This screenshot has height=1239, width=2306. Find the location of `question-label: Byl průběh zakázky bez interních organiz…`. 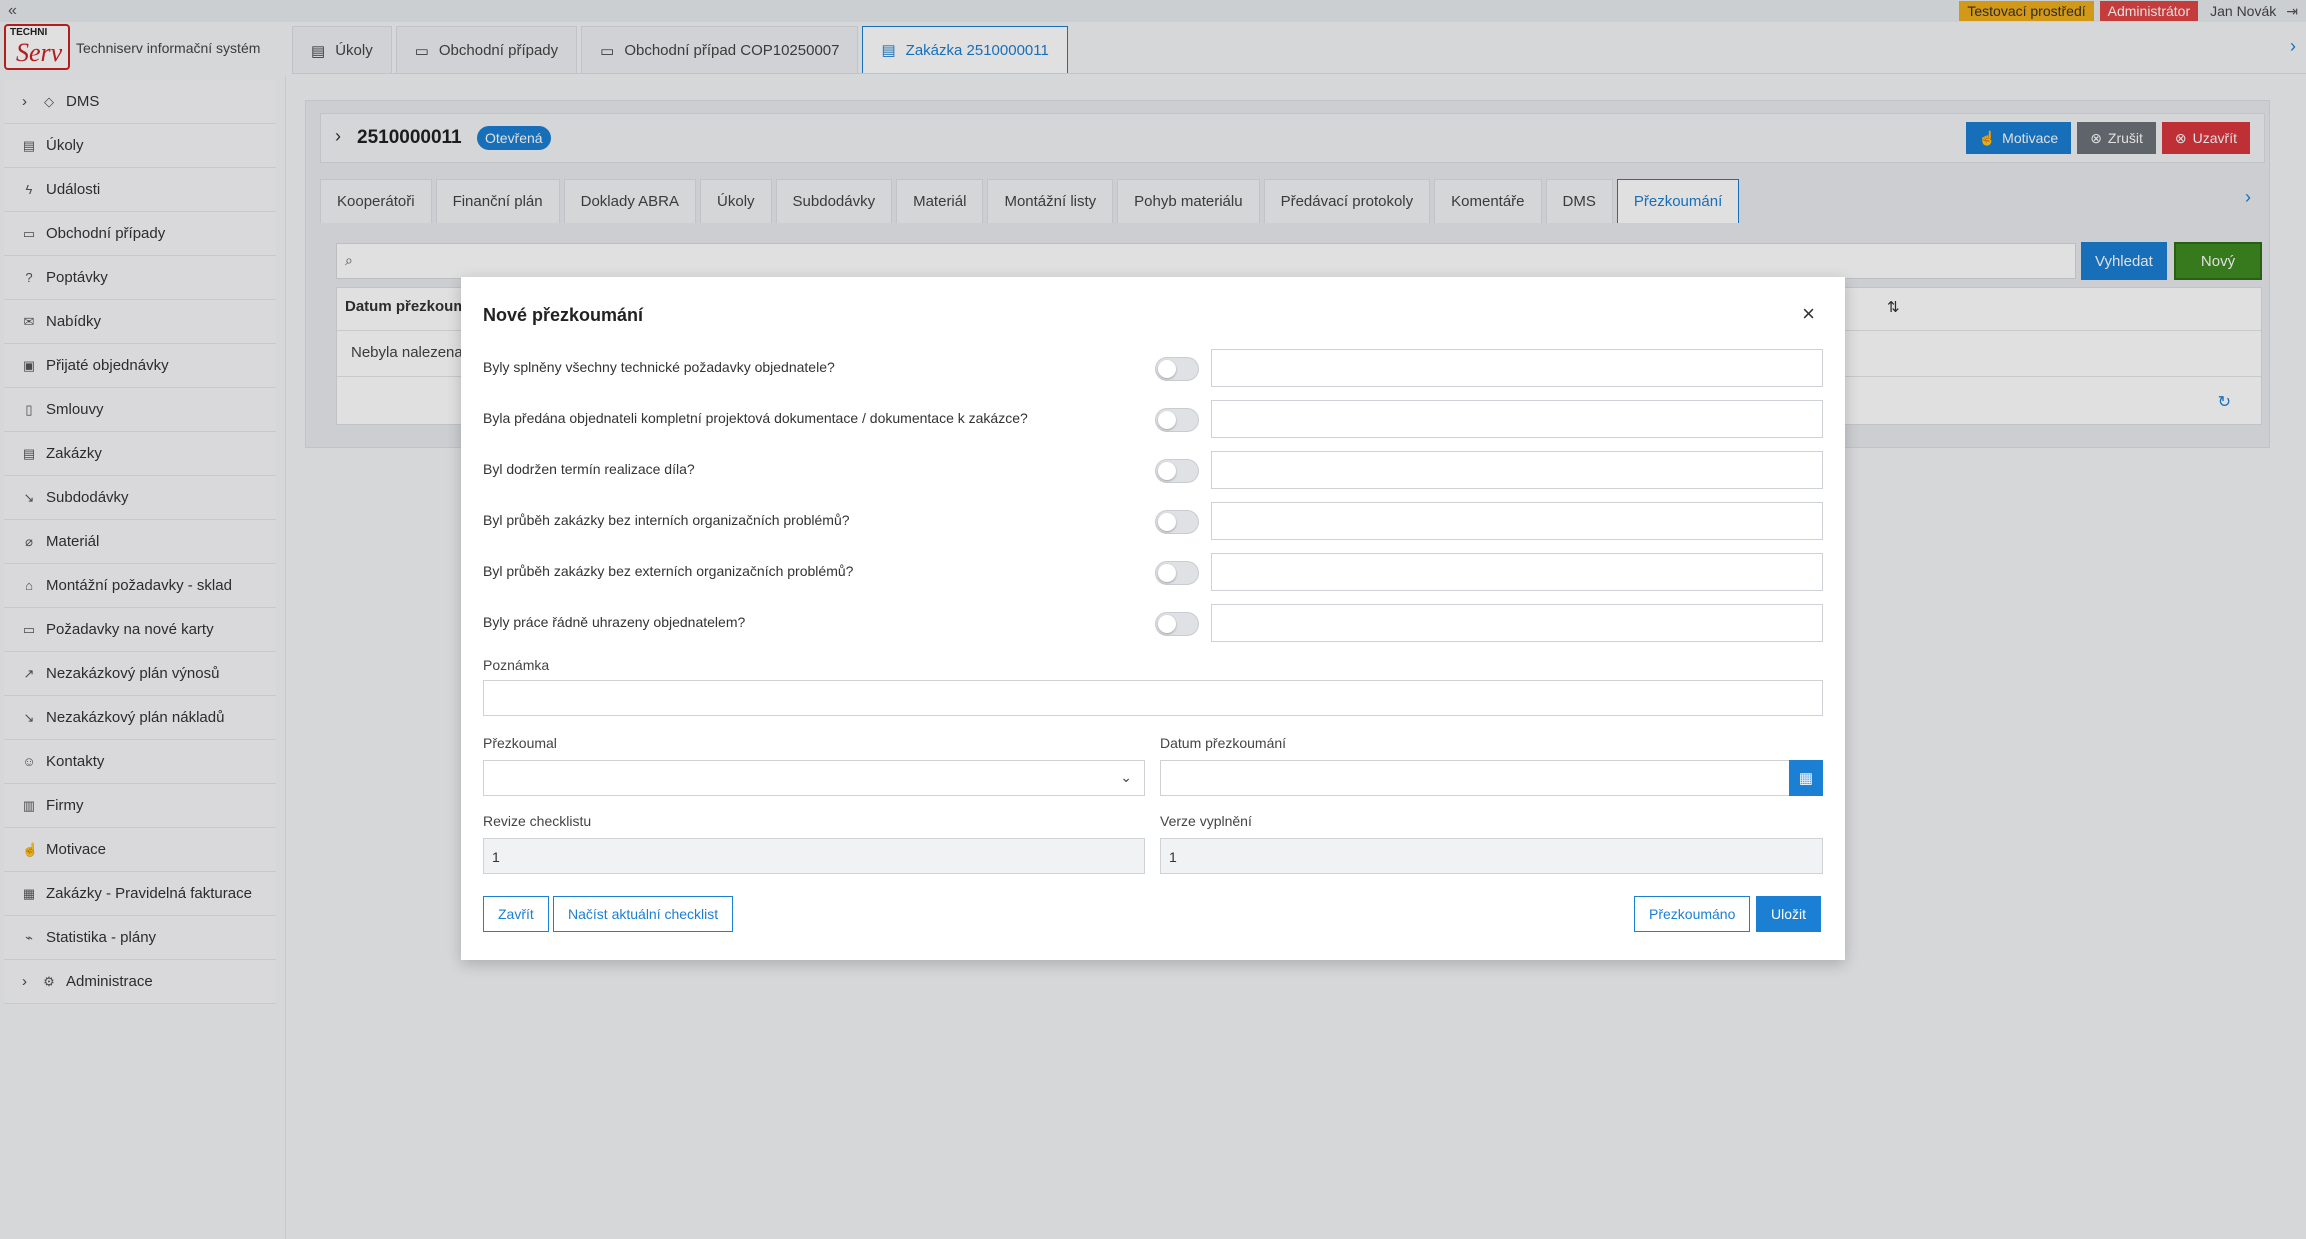

question-label: Byl průběh zakázky bez interních organiz… is located at coordinates (666, 520).